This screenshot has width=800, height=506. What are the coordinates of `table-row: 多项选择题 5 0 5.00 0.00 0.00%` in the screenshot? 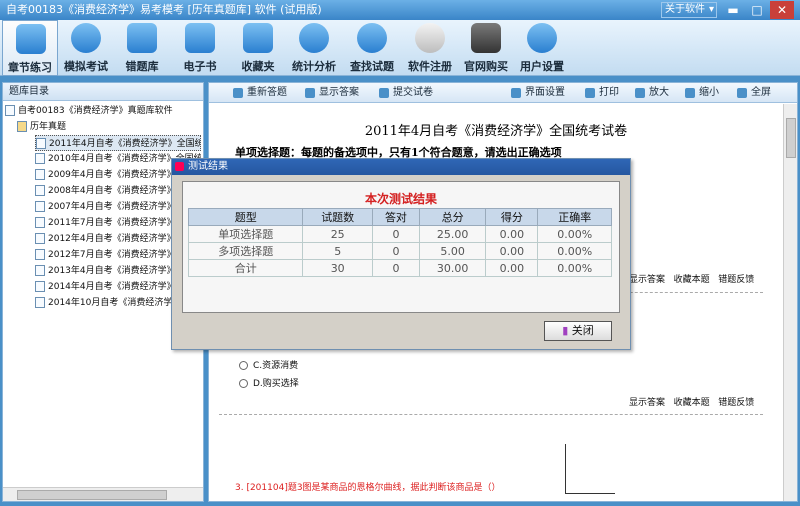 It's located at (399, 251).